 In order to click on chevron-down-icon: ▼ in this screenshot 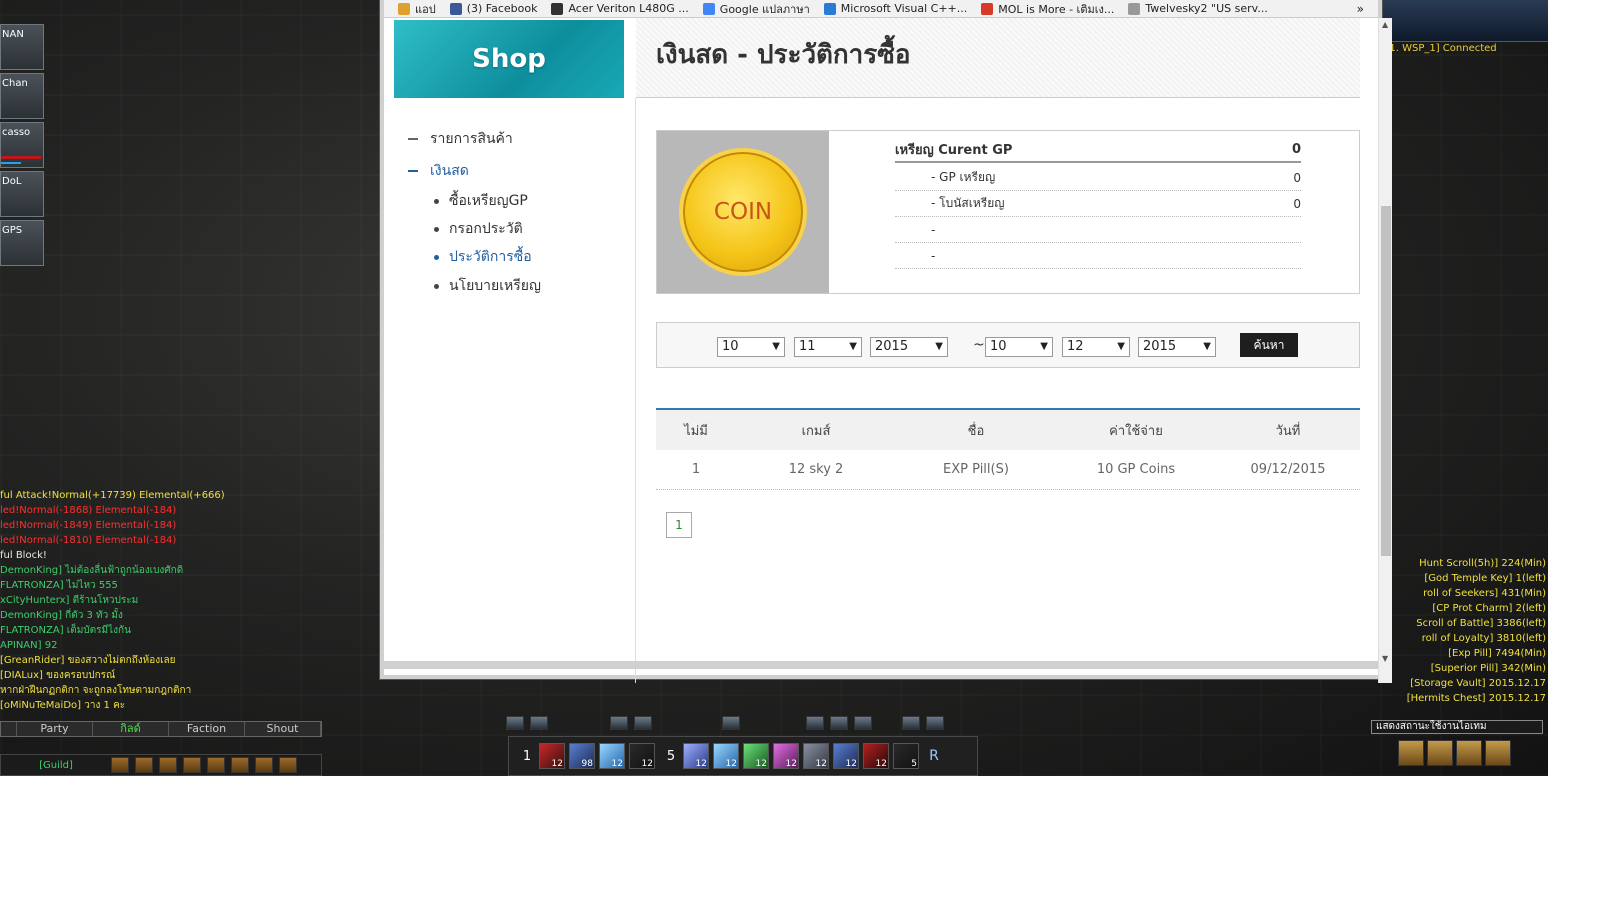, I will do `click(1121, 346)`.